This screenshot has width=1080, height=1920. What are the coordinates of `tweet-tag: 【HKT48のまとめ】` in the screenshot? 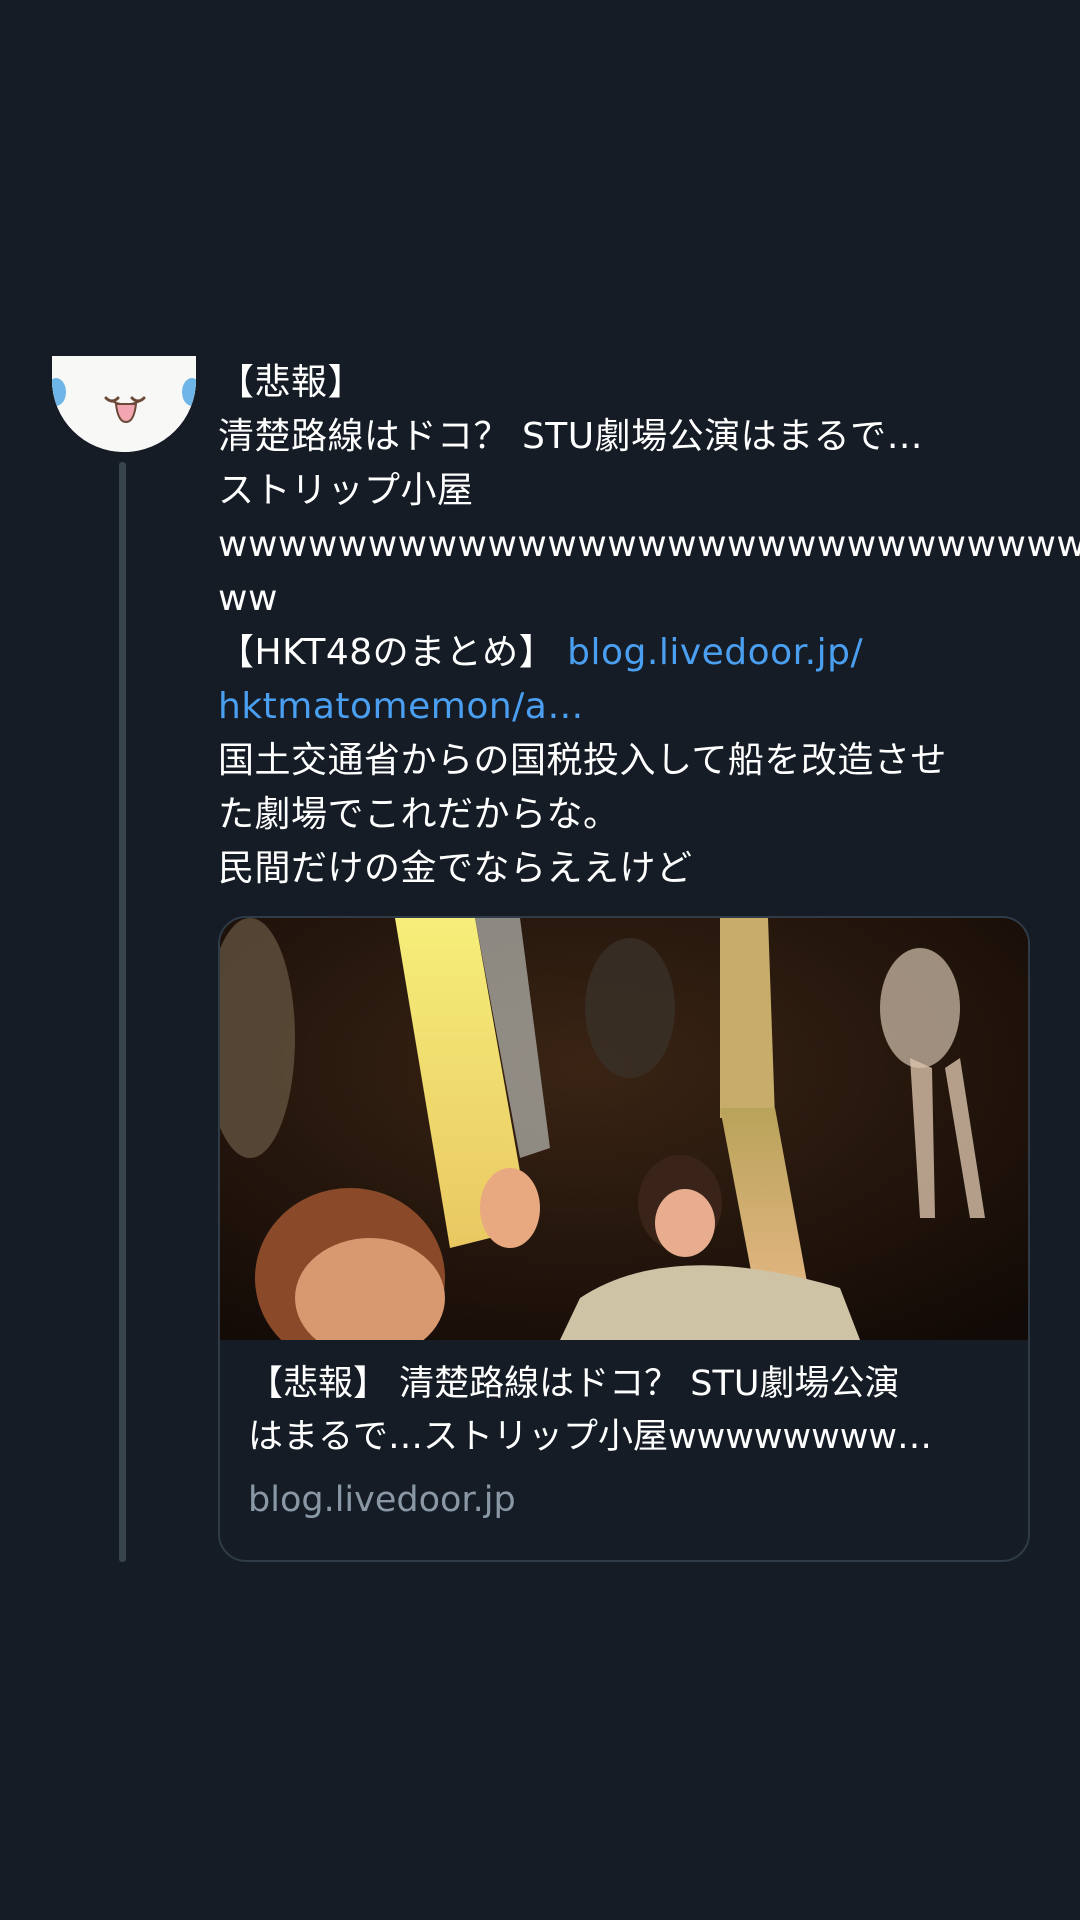 It's located at (393, 652).